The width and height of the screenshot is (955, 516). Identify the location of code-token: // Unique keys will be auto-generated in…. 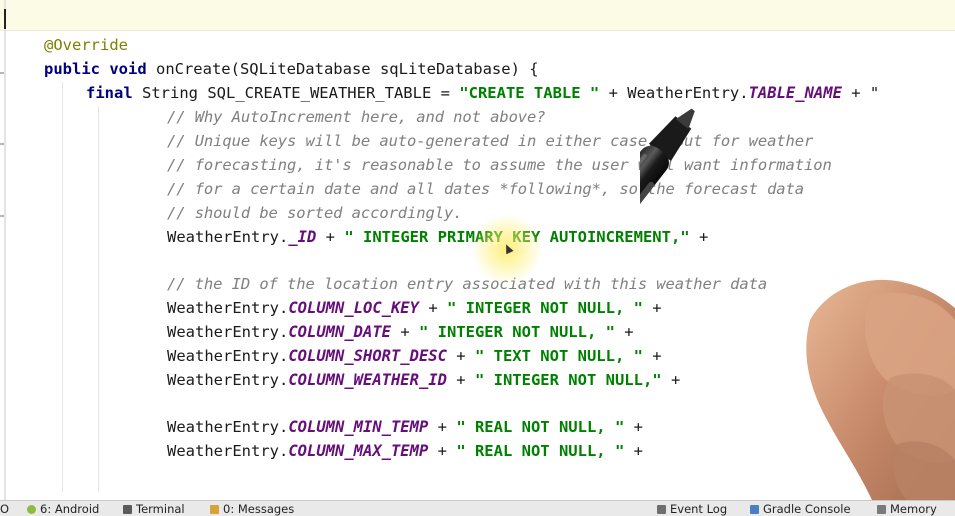
(490, 141).